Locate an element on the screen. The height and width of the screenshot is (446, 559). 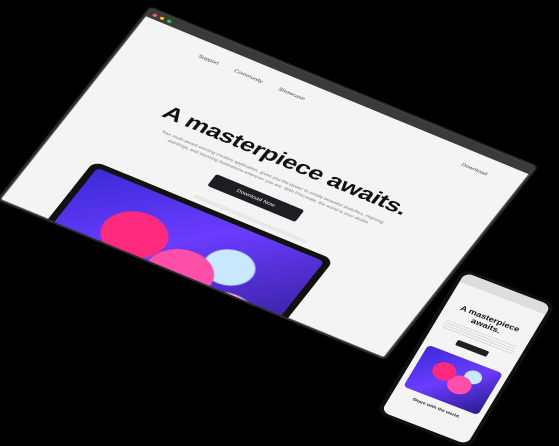
maximize-window-icon is located at coordinates (169, 21).